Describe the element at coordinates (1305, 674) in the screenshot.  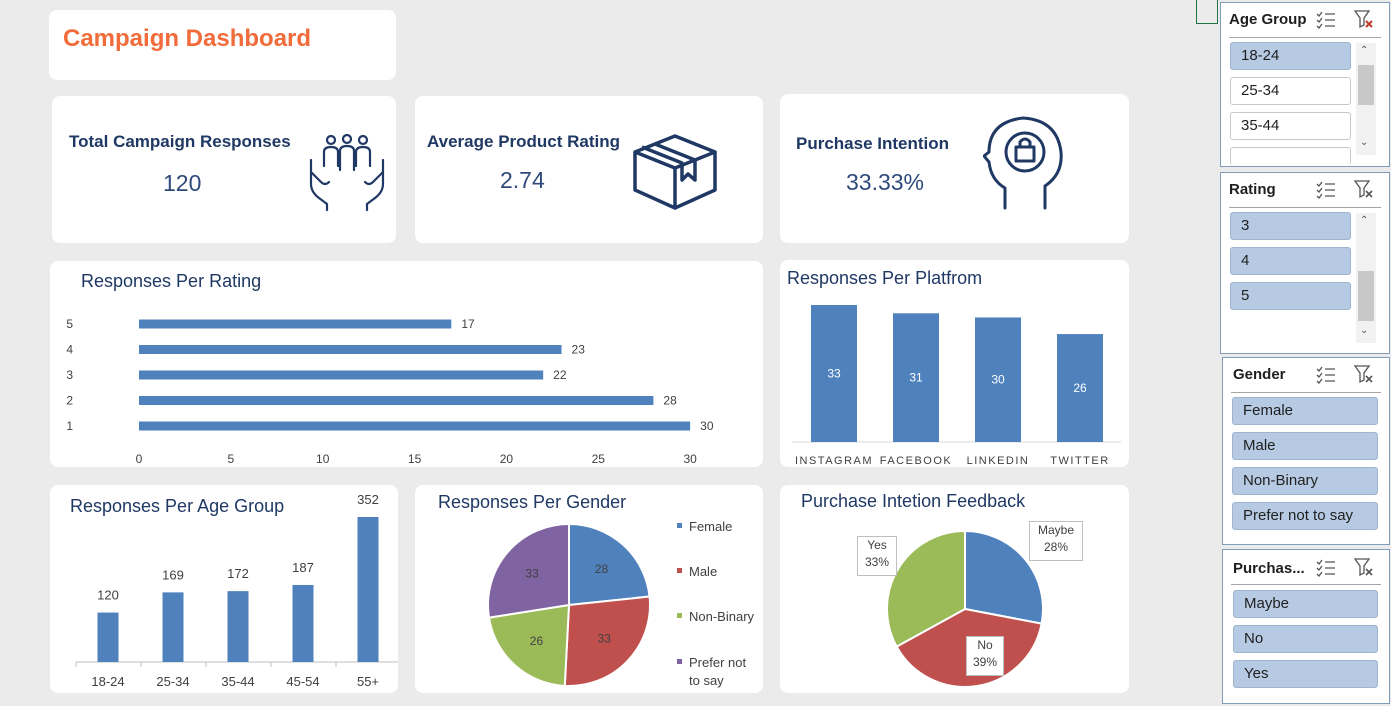
I see `slicer-item-yes: Yes` at that location.